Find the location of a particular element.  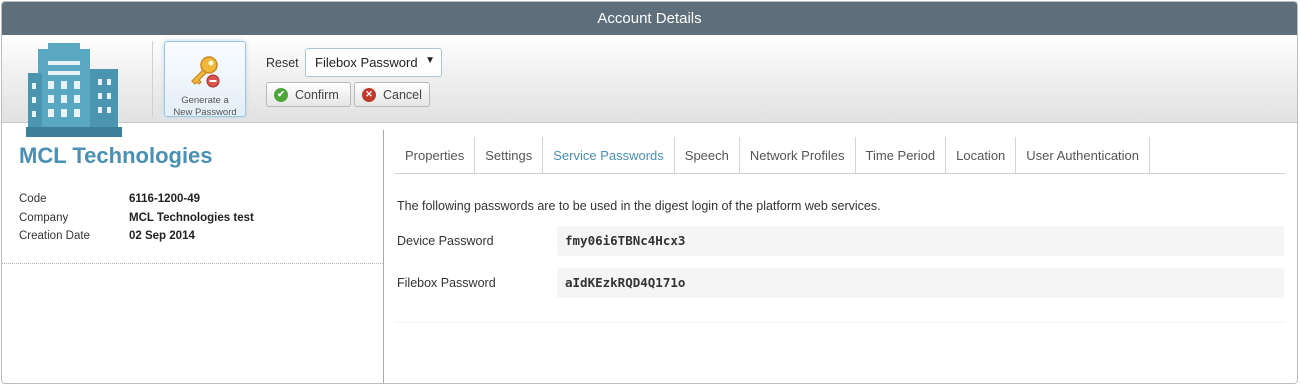

check-circle-icon: ✔ is located at coordinates (281, 94).